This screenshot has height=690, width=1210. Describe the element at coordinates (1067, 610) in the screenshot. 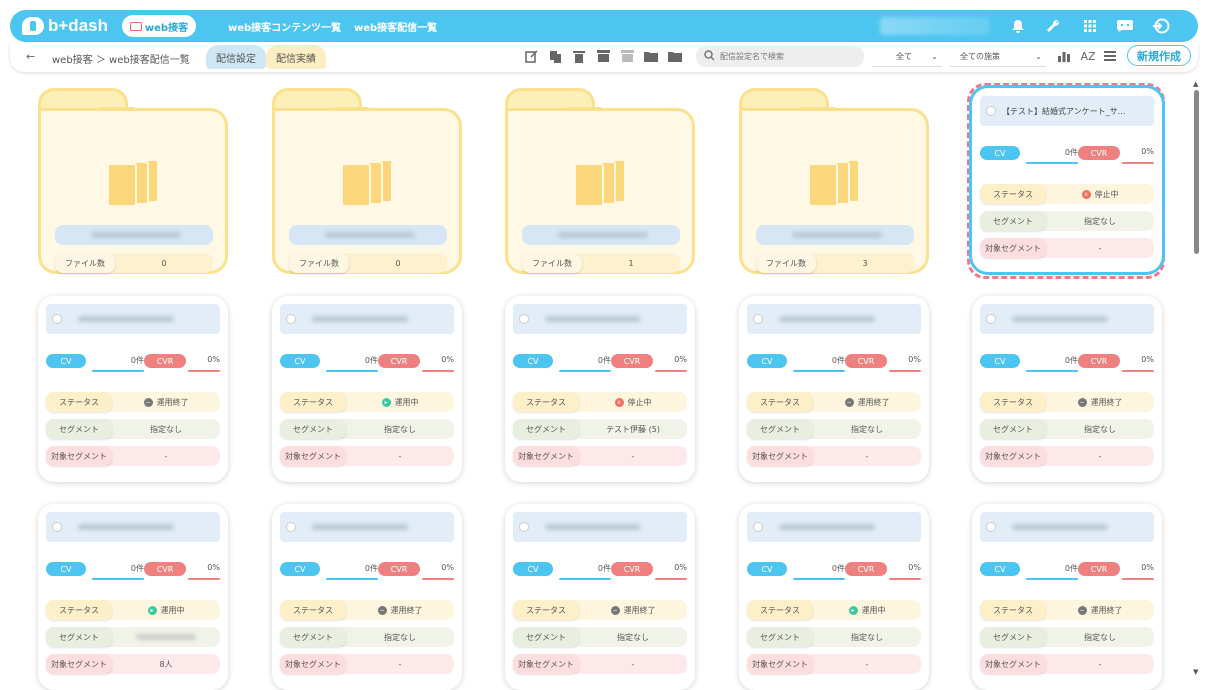

I see `status-row: ステータス − 運用終了` at that location.